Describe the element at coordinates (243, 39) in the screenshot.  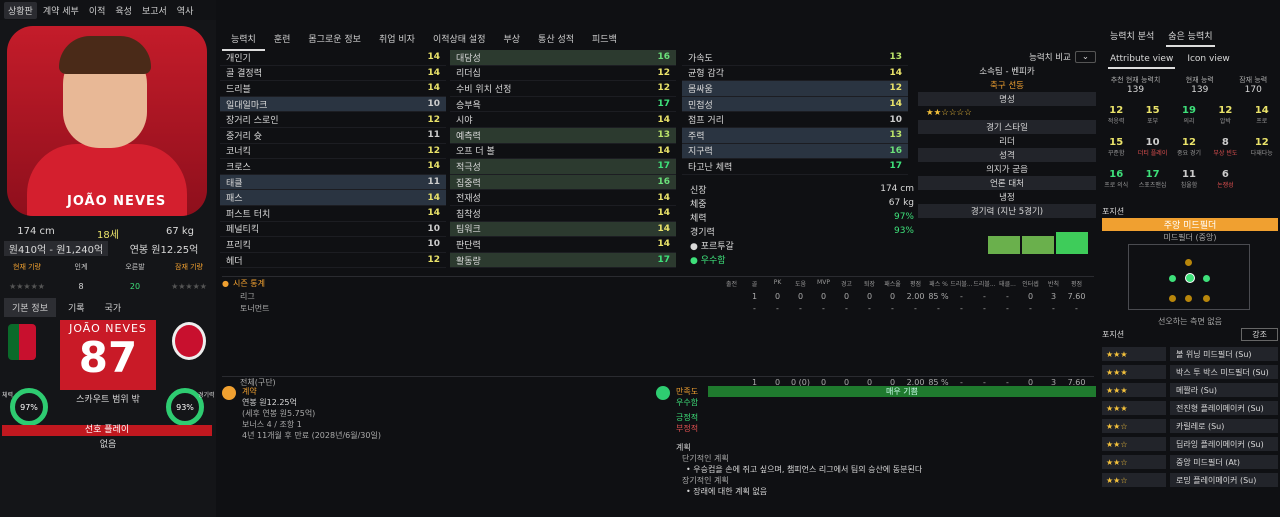
I see `tab-attributes: 능력치` at that location.